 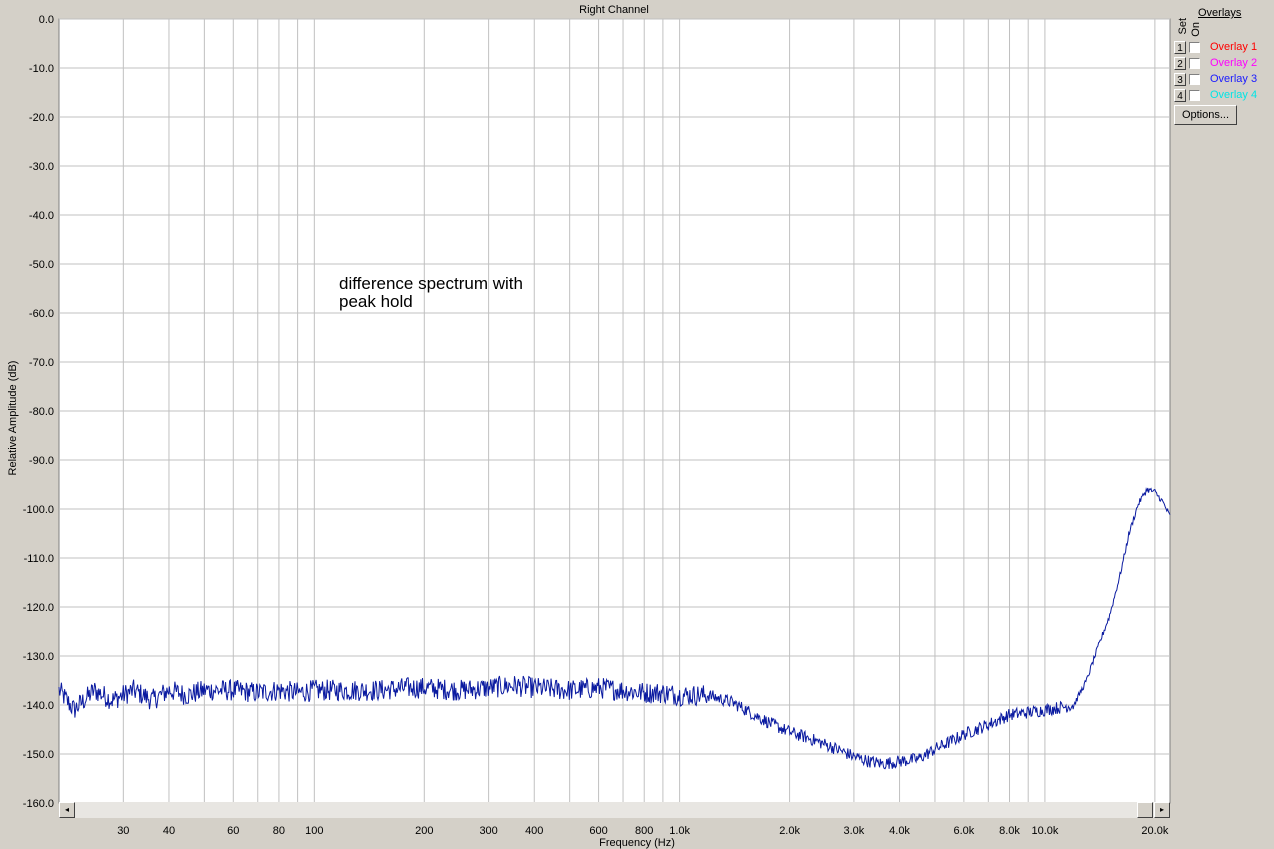 I want to click on overlay-4-label: Overlay 4, so click(x=1234, y=95).